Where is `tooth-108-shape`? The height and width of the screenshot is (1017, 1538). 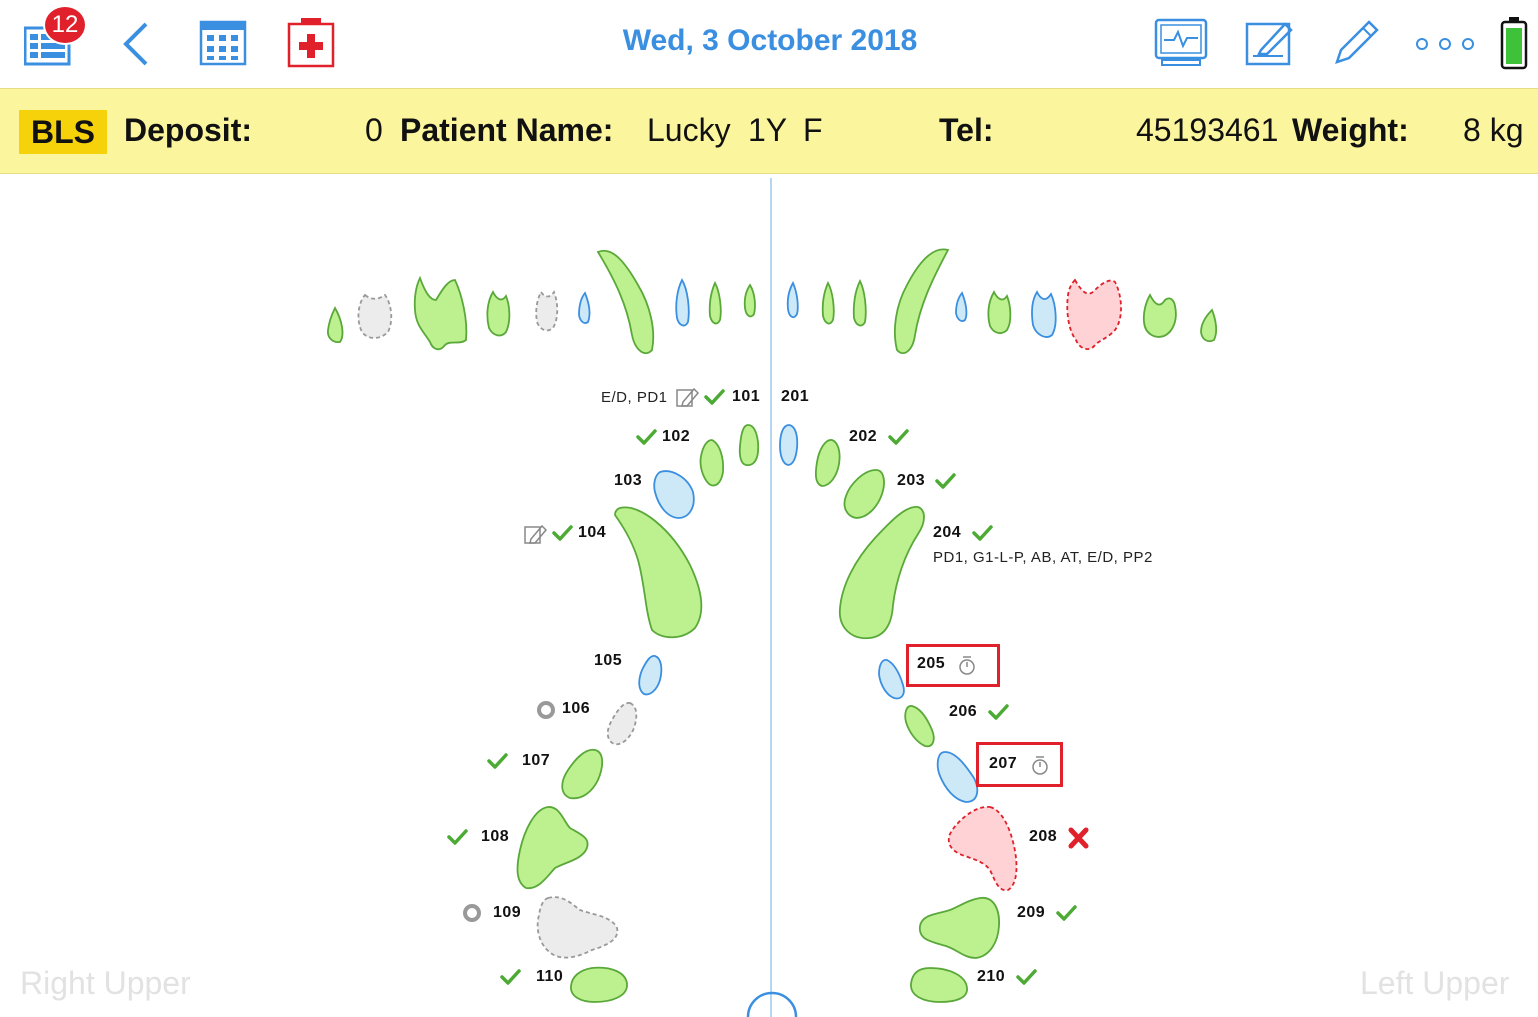
tooth-108-shape is located at coordinates (552, 848).